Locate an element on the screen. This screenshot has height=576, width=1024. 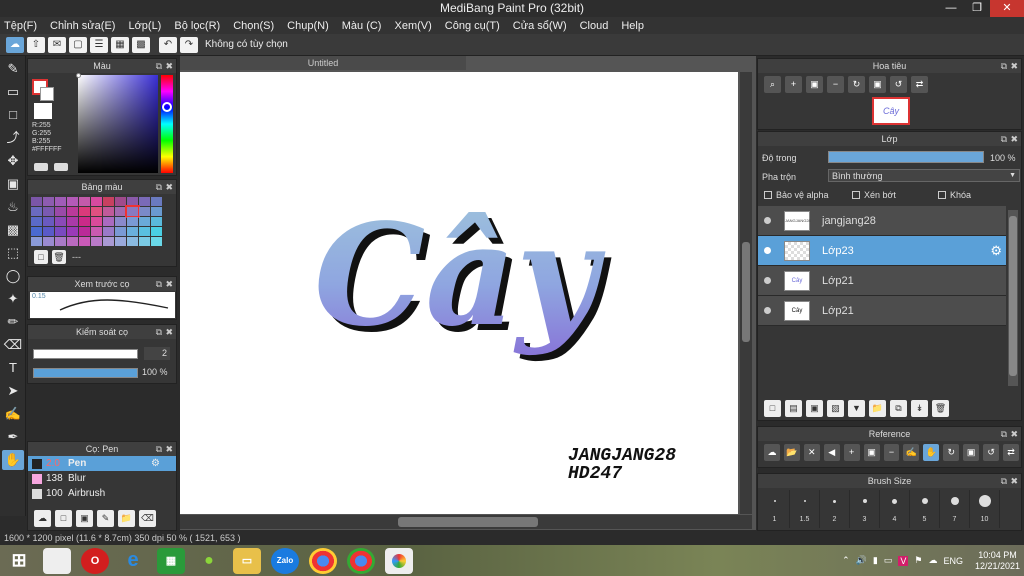
brush-opacity-slider is located at coordinates (85, 373).